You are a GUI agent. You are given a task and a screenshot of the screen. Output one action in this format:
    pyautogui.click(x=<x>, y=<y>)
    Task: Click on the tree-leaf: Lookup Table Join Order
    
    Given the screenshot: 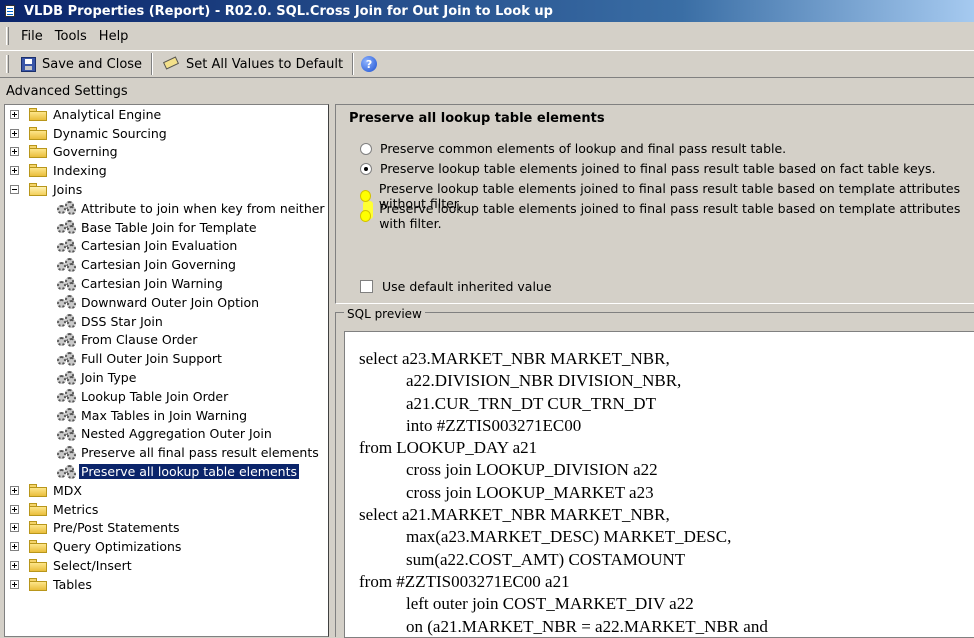 What is the action you would take?
    pyautogui.click(x=166, y=396)
    